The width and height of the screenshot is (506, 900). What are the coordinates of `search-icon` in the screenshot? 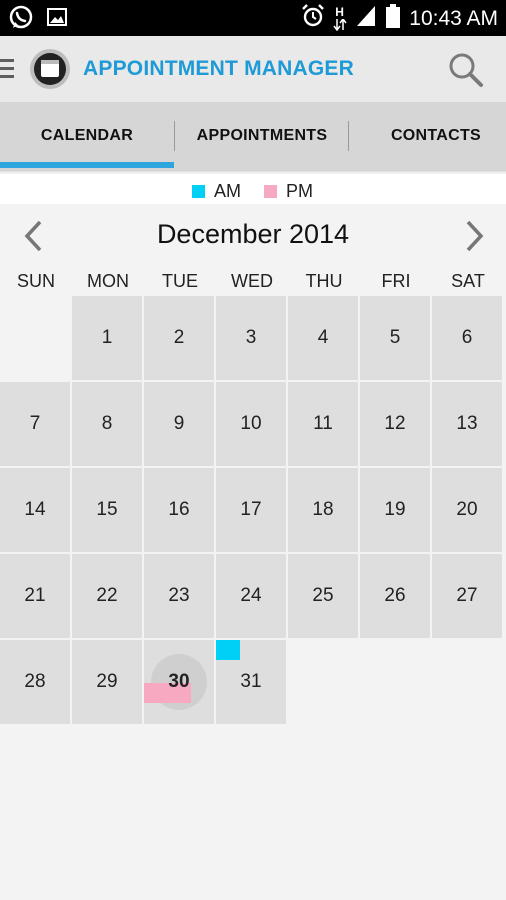 It's located at (466, 73).